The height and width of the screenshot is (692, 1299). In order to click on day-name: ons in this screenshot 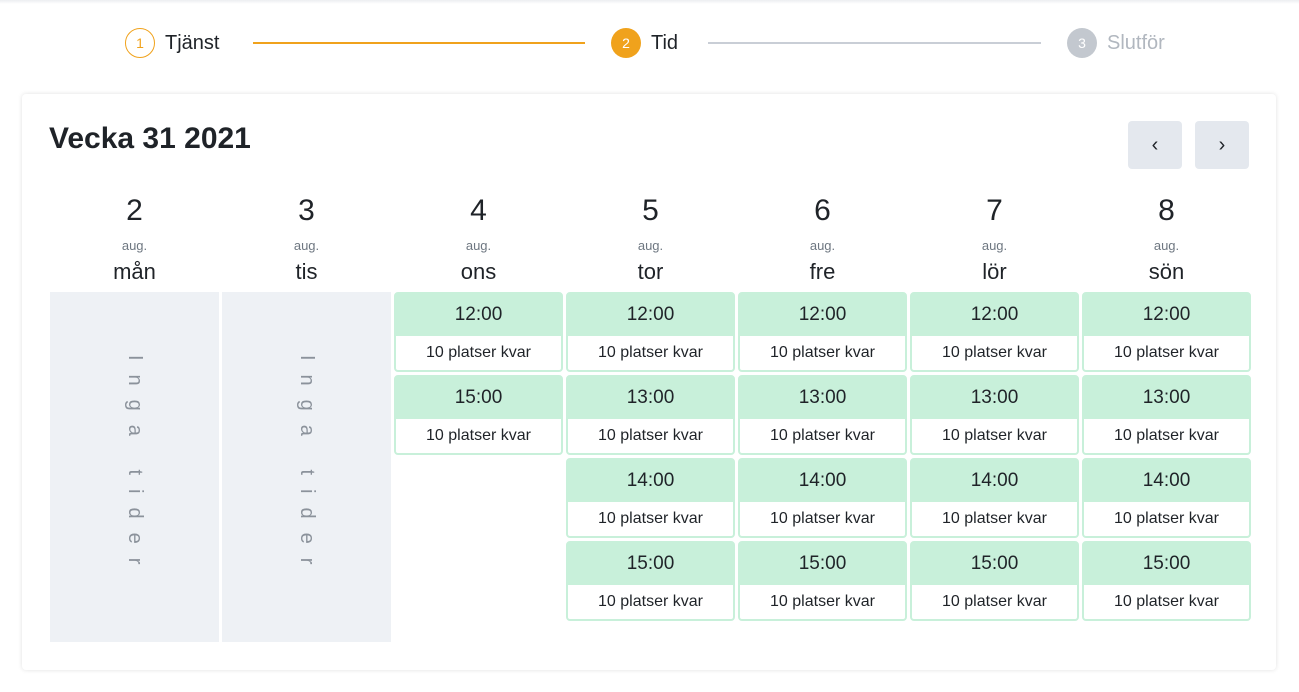, I will do `click(478, 271)`.